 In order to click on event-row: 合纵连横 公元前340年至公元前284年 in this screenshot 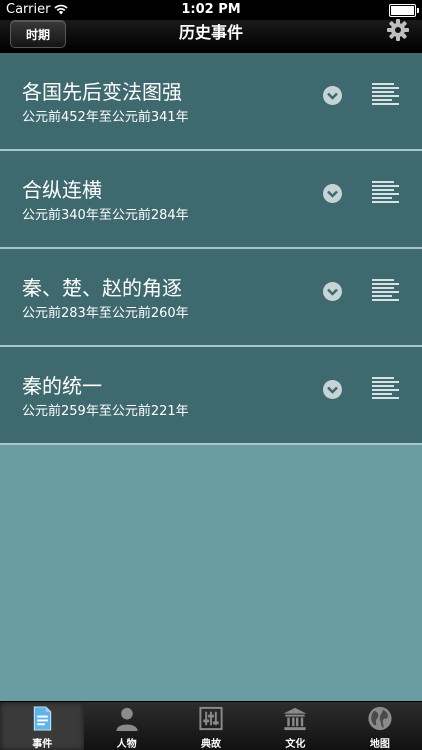, I will do `click(211, 200)`.